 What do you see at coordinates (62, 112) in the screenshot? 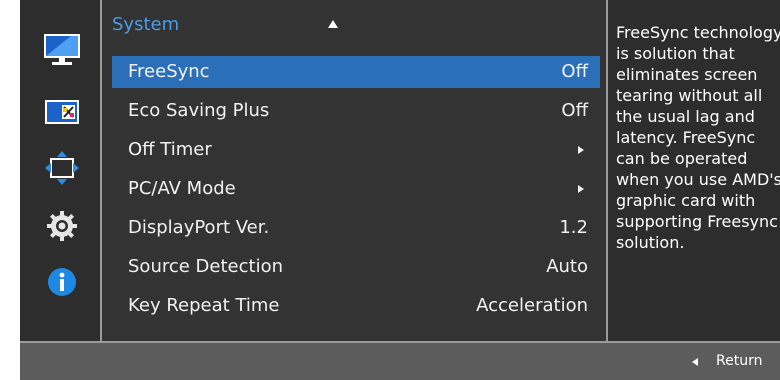
I see `onscreen-display-icon` at bounding box center [62, 112].